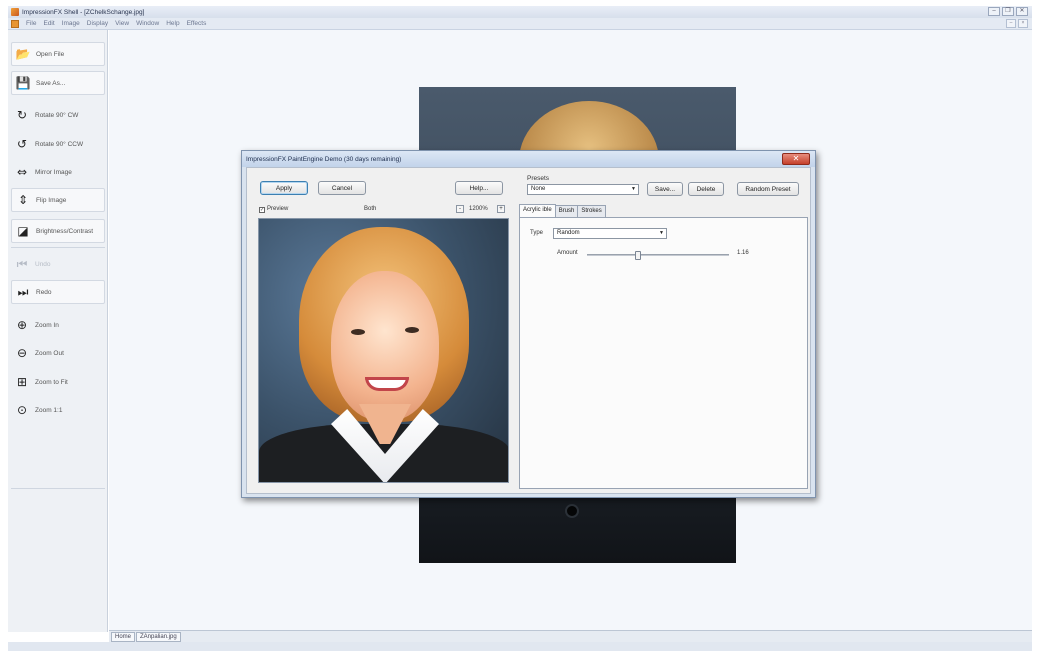 This screenshot has width=1038, height=651. I want to click on amount-label: Amount, so click(567, 253).